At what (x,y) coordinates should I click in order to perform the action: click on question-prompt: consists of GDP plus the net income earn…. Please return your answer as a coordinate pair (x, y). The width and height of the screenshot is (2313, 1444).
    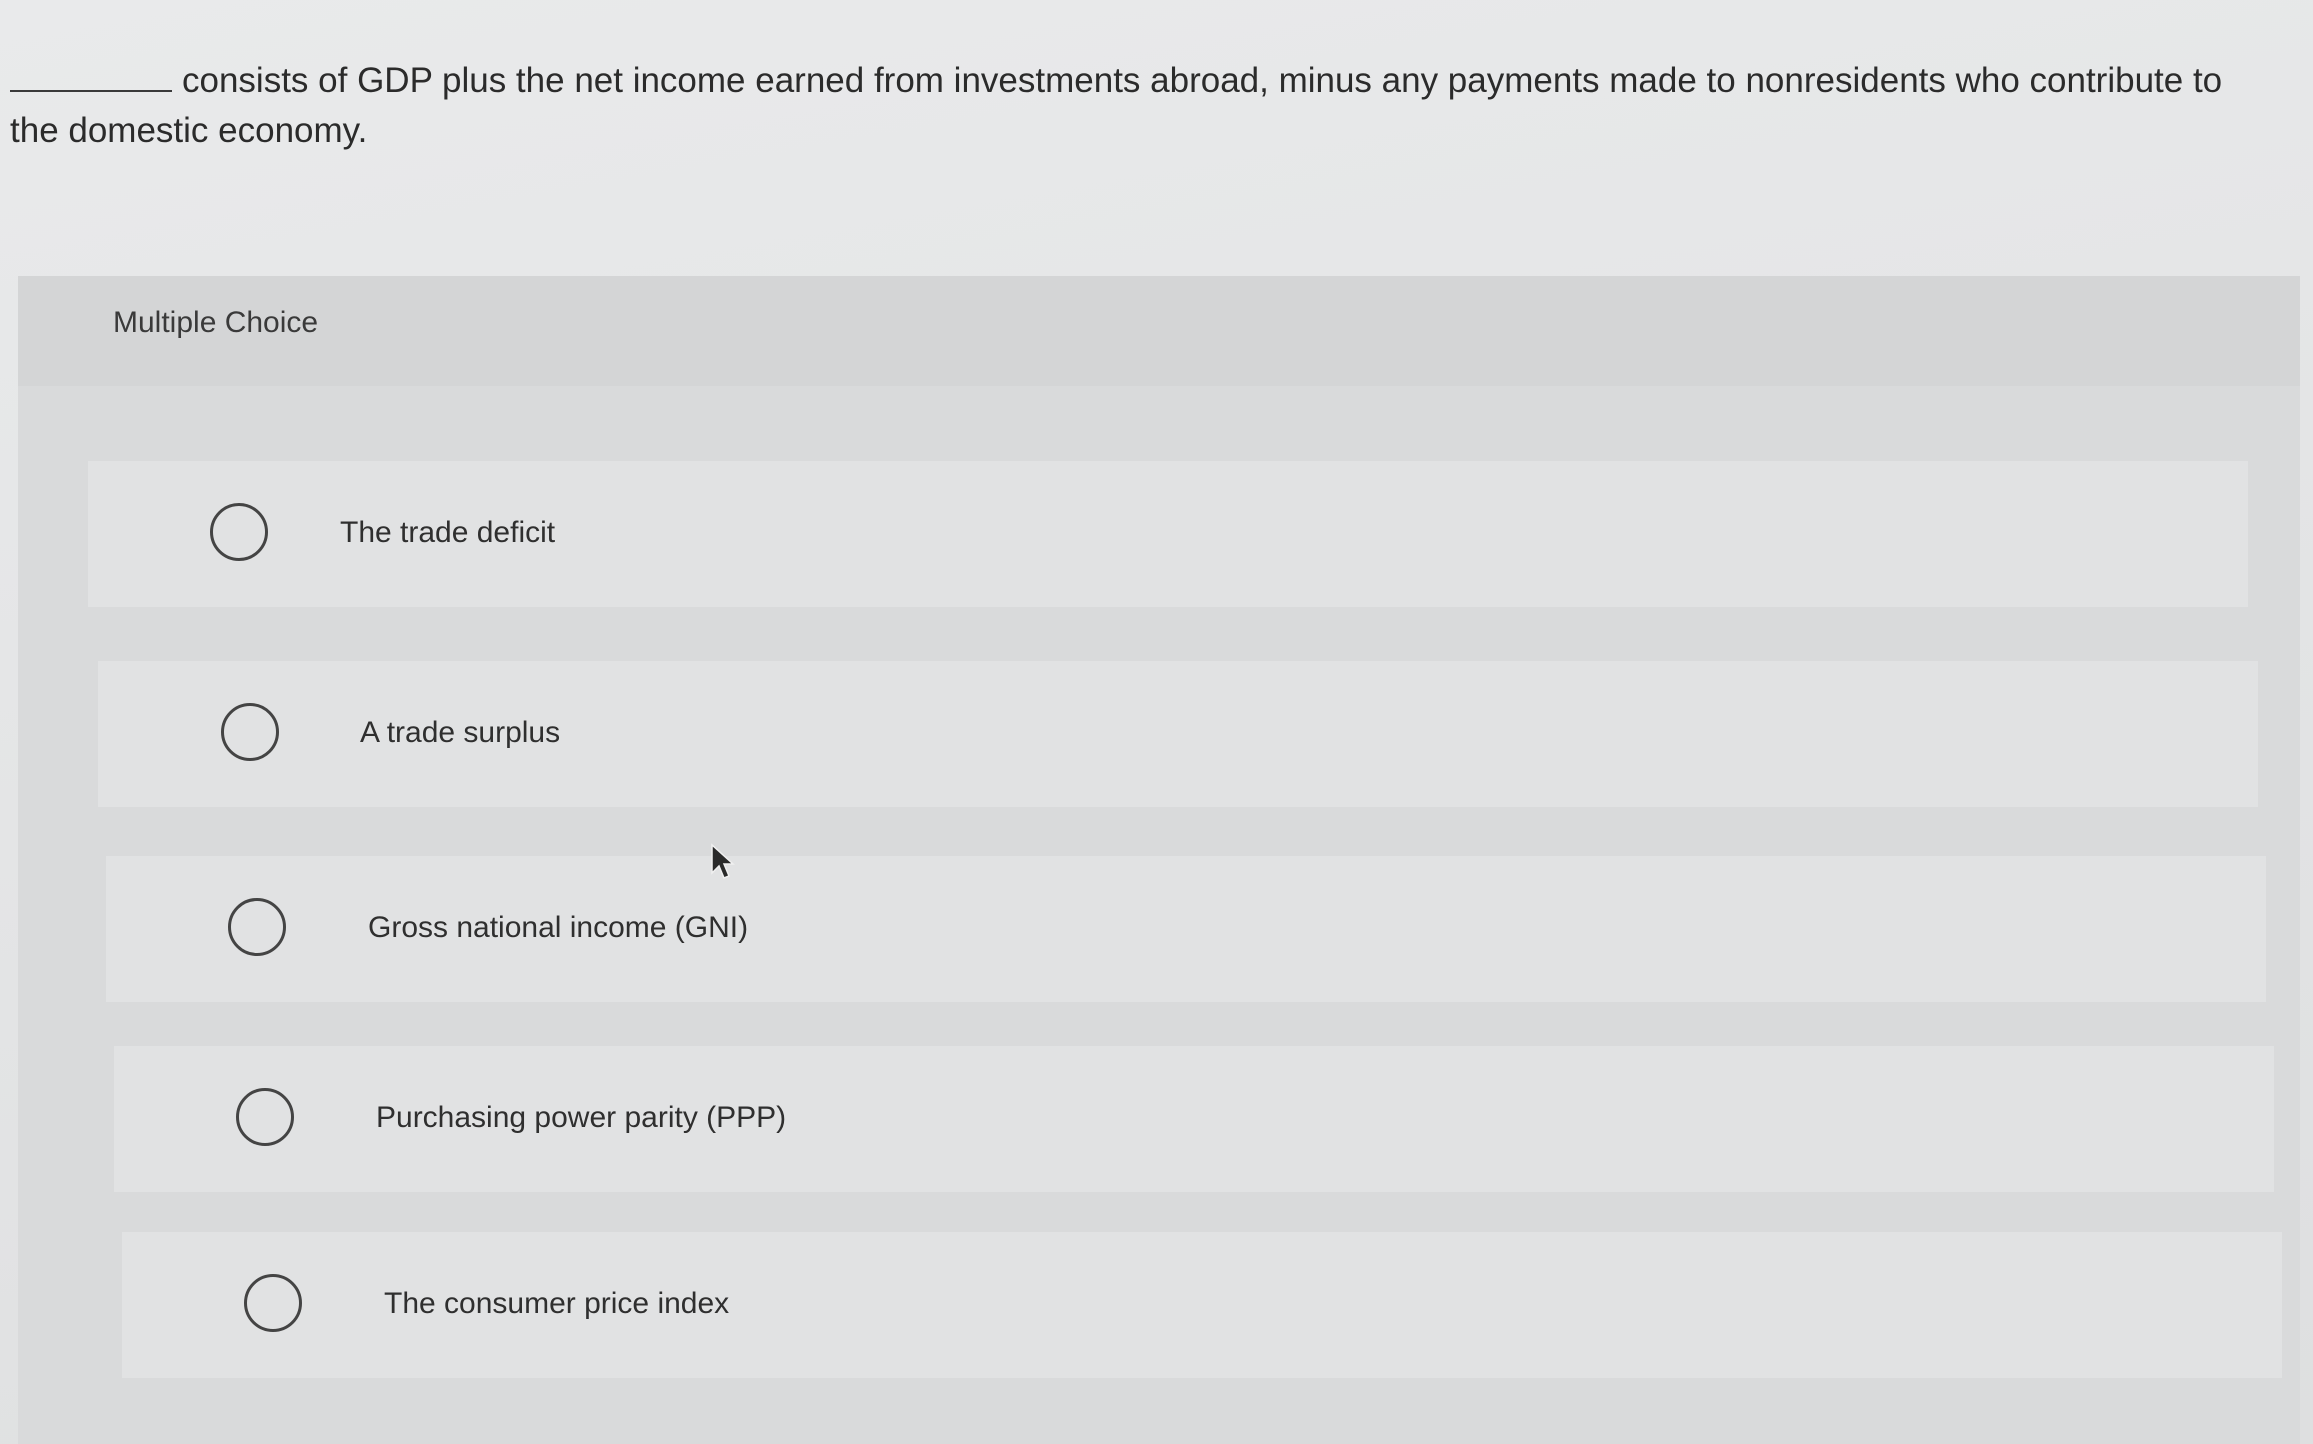
    Looking at the image, I should click on (1140, 106).